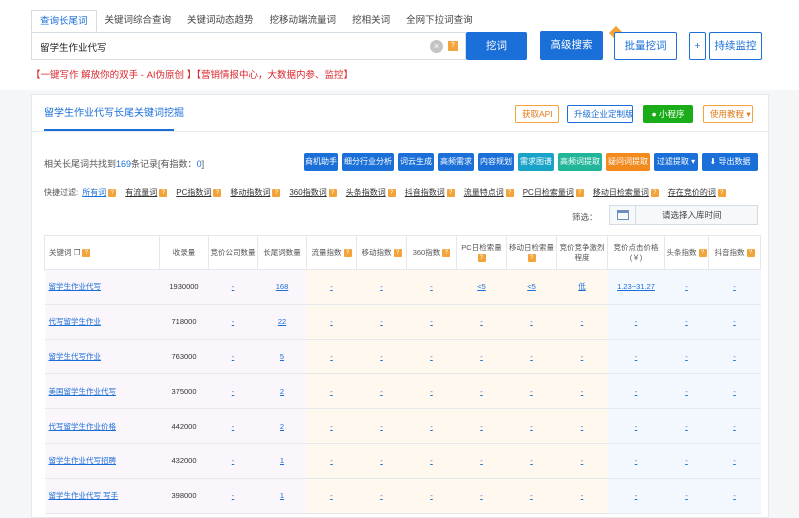 The width and height of the screenshot is (799, 518). Describe the element at coordinates (453, 46) in the screenshot. I see `help-icon: ?` at that location.